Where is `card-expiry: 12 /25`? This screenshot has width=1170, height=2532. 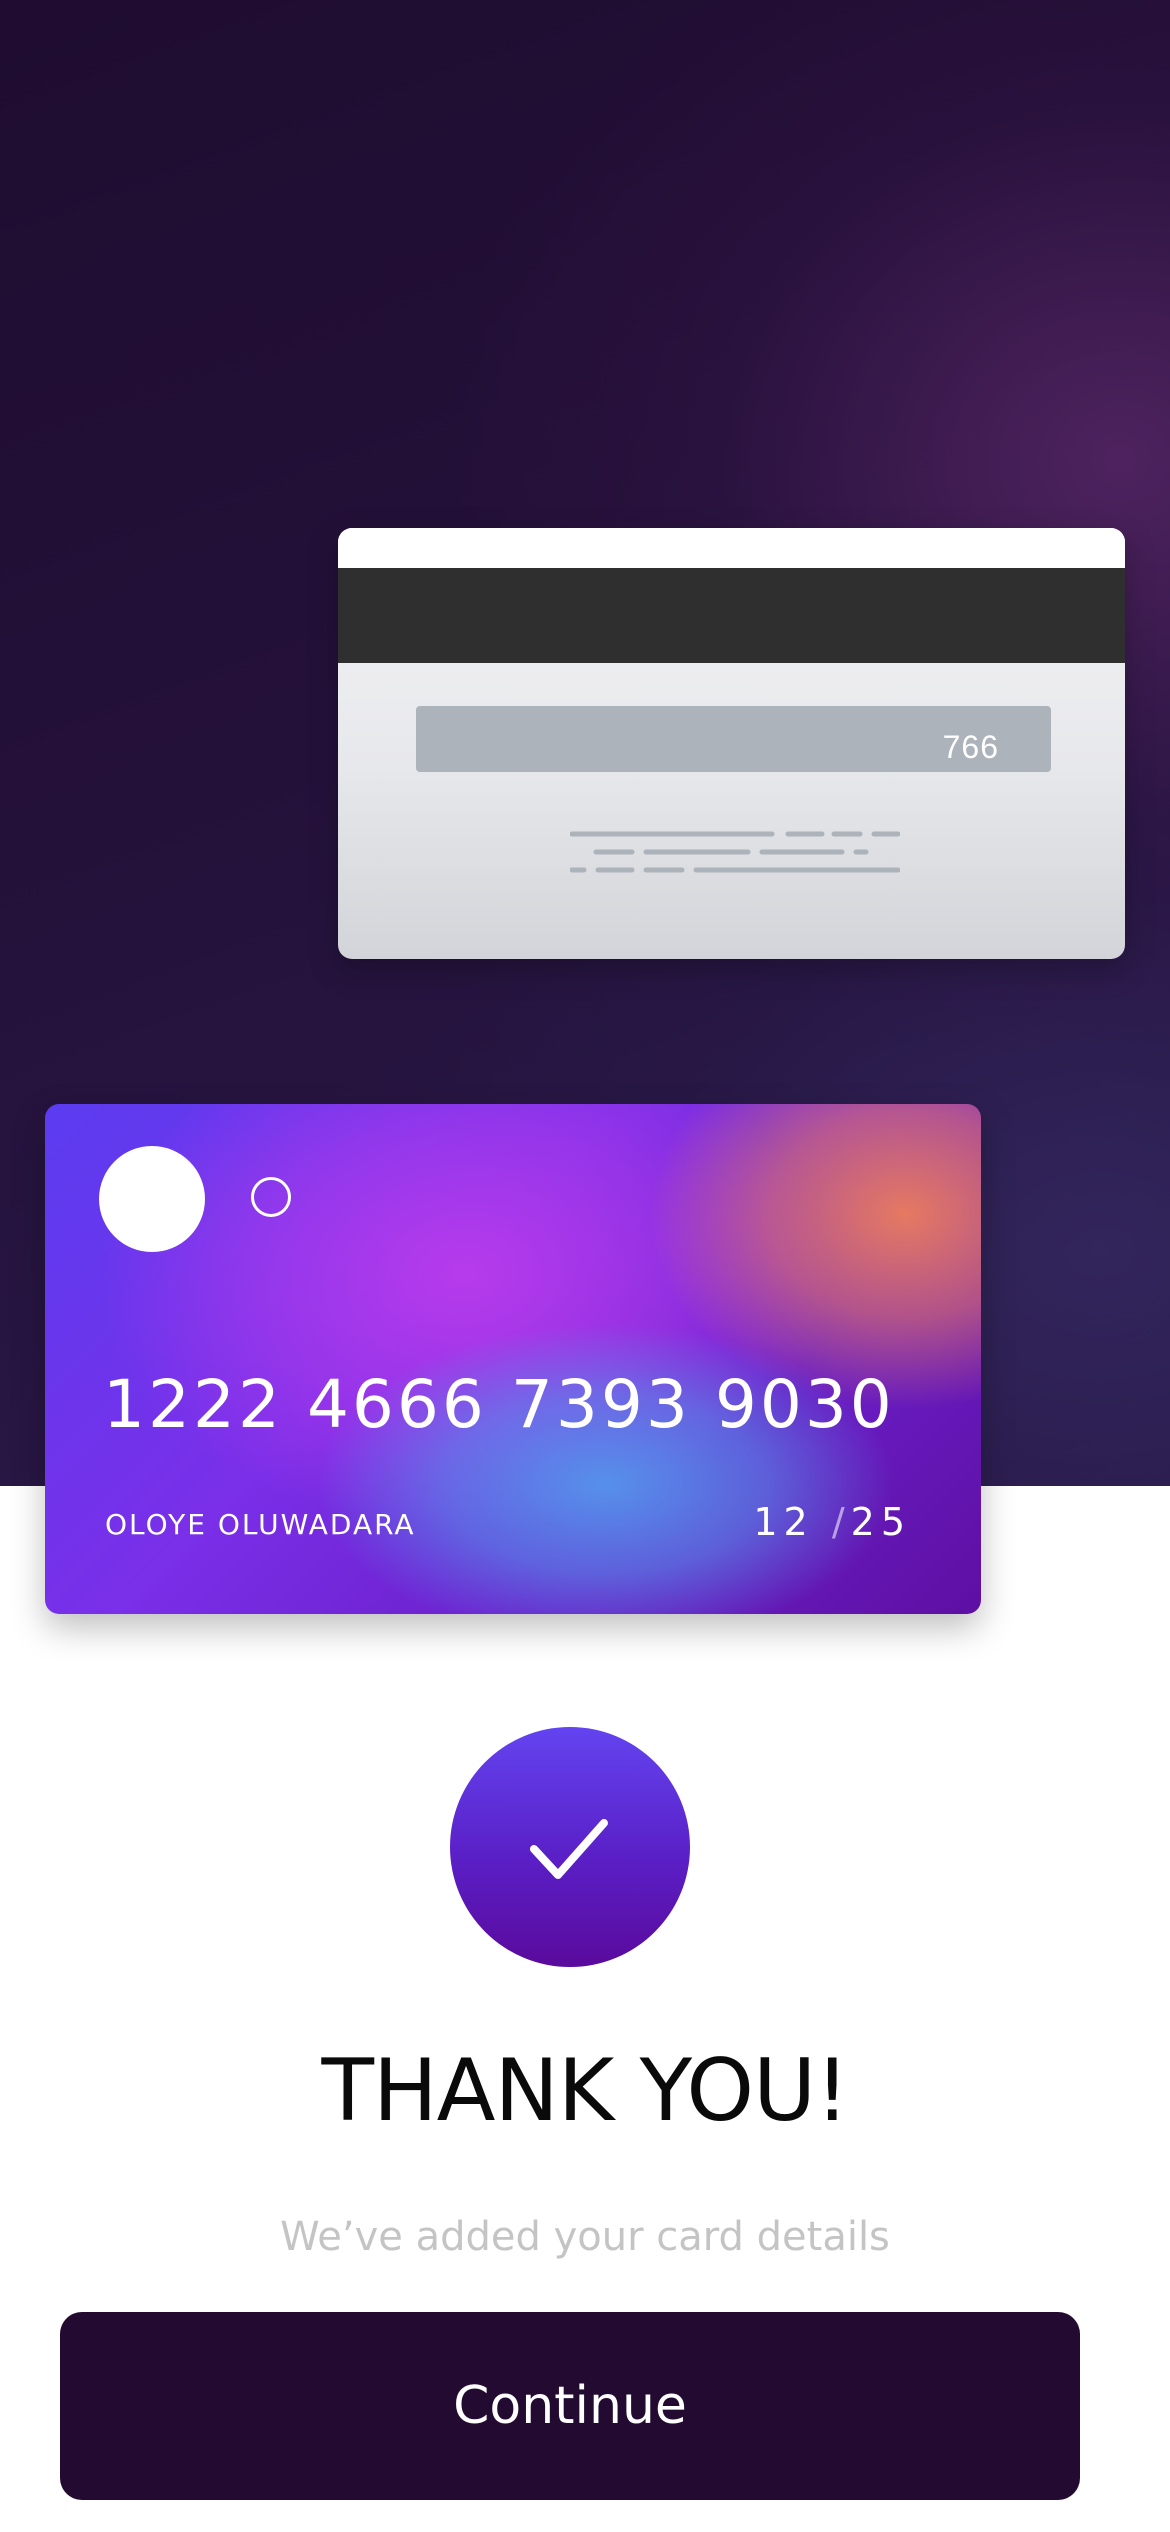 card-expiry: 12 /25 is located at coordinates (832, 1522).